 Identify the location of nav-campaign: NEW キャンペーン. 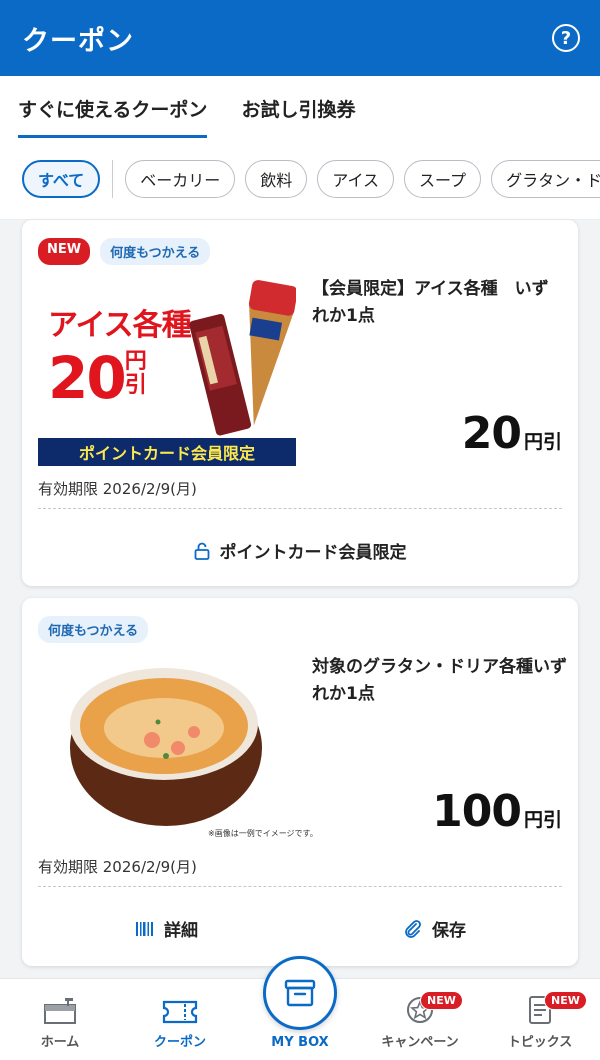
(420, 1019).